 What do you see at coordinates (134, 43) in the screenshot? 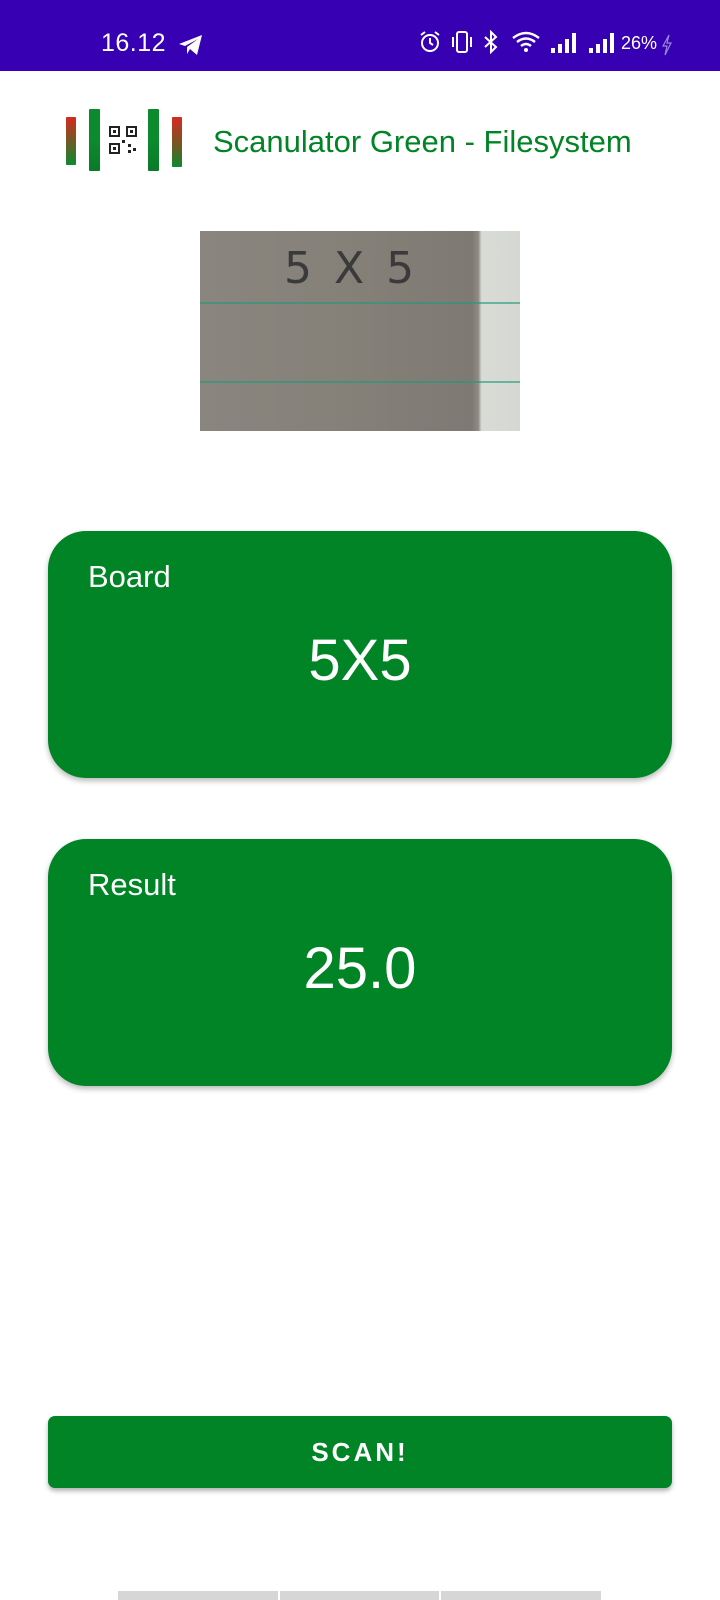
I see `status-time: 16.12` at bounding box center [134, 43].